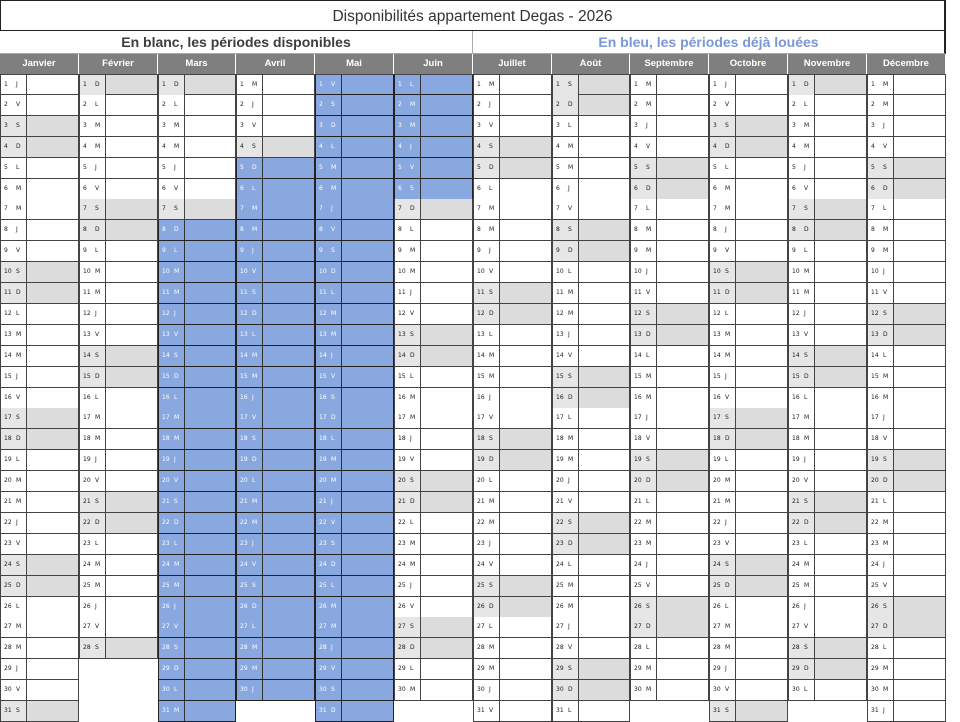 The height and width of the screenshot is (722, 960). What do you see at coordinates (8, 376) in the screenshot?
I see `day-number: 15` at bounding box center [8, 376].